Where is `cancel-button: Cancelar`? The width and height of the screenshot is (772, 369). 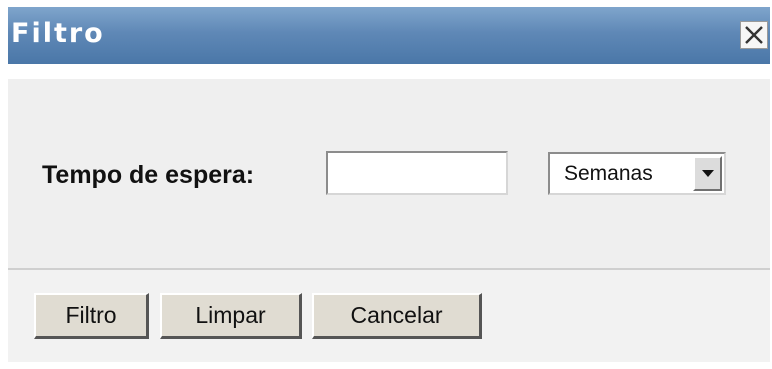
cancel-button: Cancelar is located at coordinates (397, 316).